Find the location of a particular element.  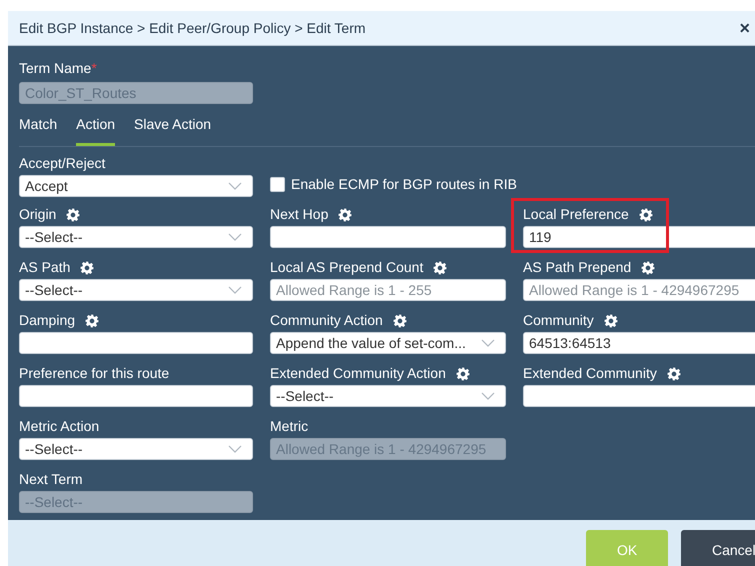

input-field: 119 is located at coordinates (639, 237).